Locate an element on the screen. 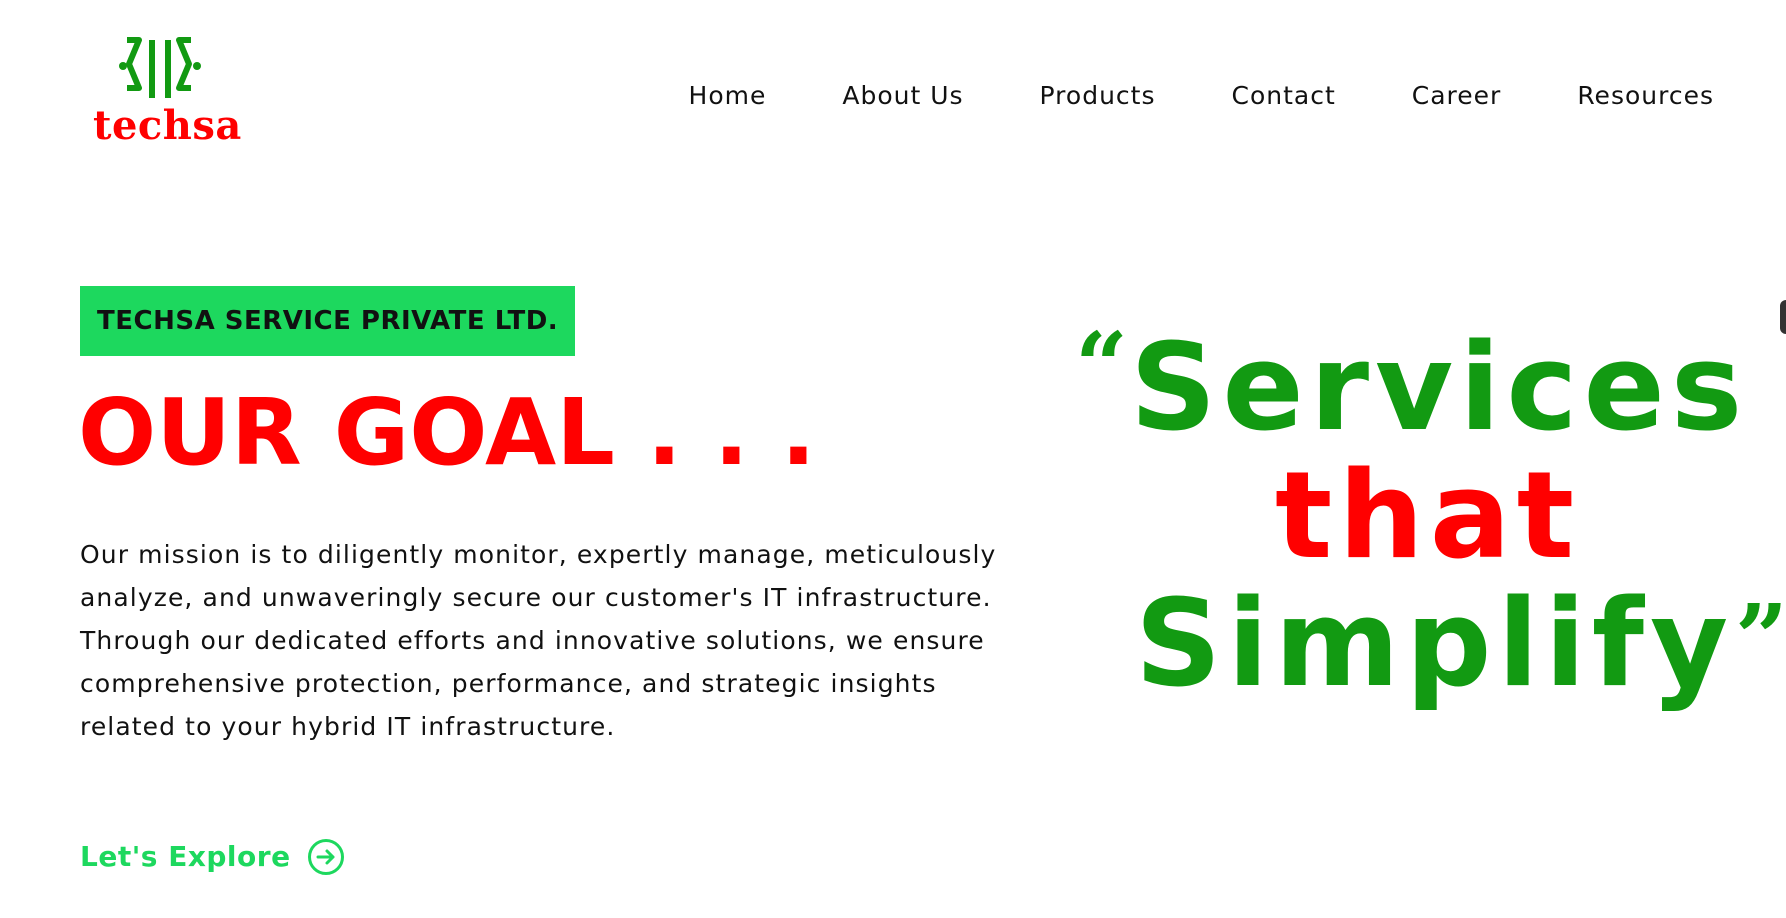 The height and width of the screenshot is (918, 1786). lets-explore-button: Let's Explore is located at coordinates (212, 857).